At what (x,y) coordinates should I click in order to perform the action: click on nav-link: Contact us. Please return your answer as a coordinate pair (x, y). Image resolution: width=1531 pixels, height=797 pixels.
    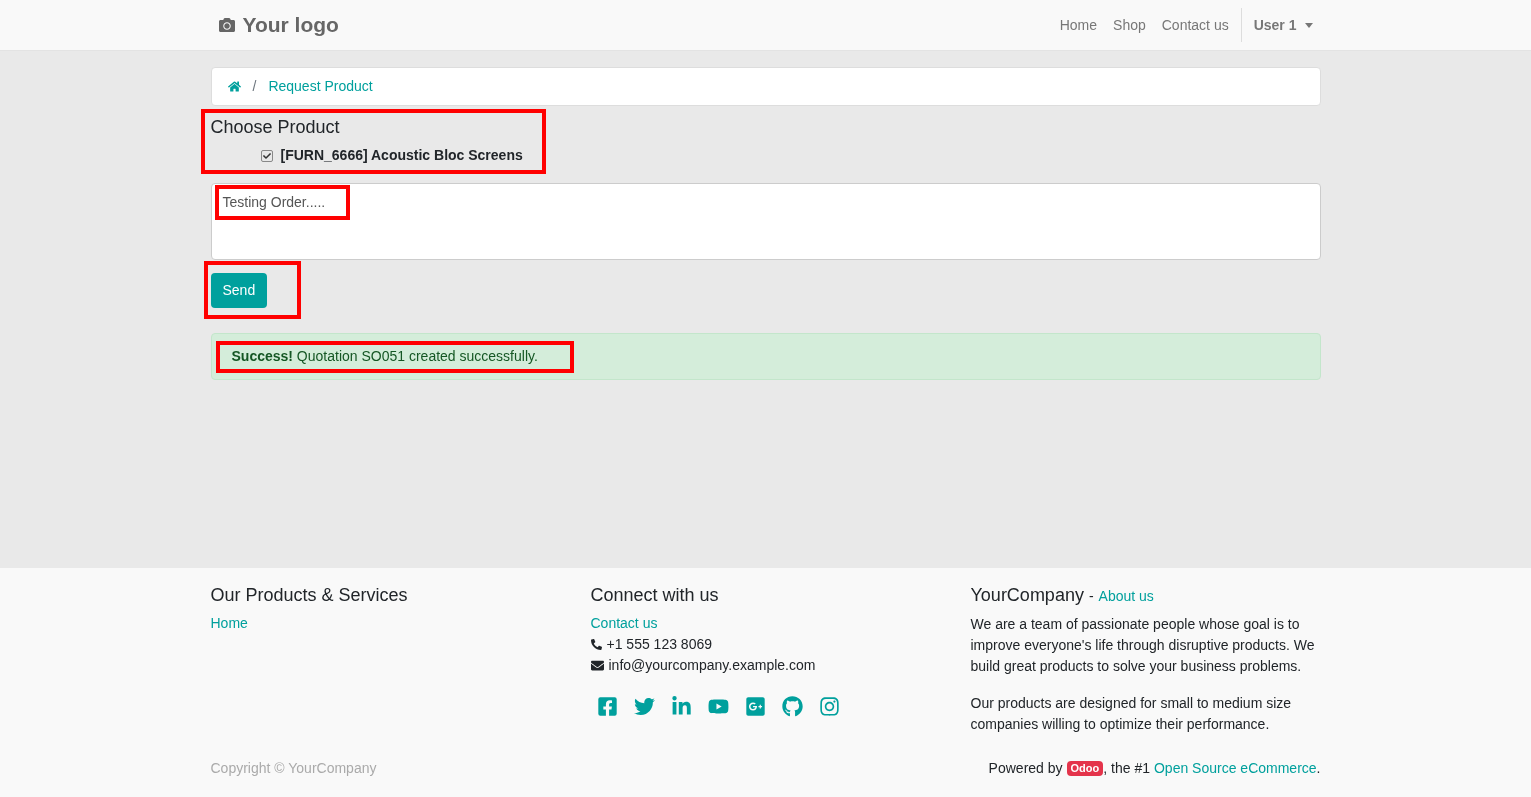
    Looking at the image, I should click on (1195, 25).